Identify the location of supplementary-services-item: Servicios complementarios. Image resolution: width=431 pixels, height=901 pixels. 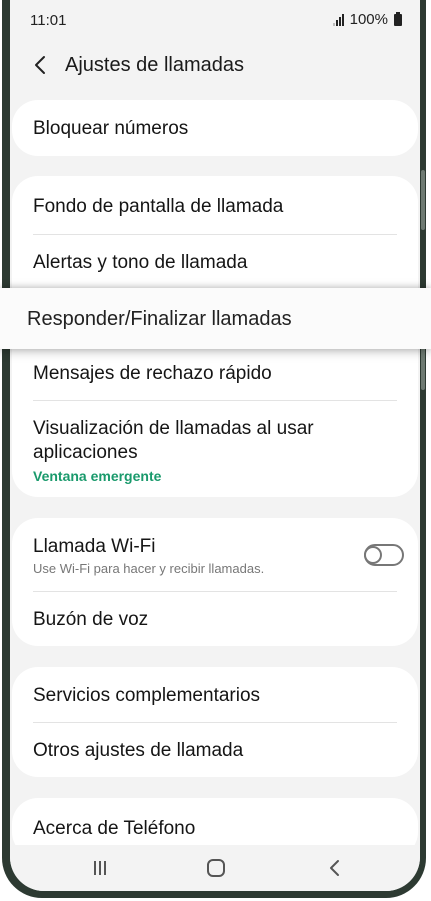
(215, 696).